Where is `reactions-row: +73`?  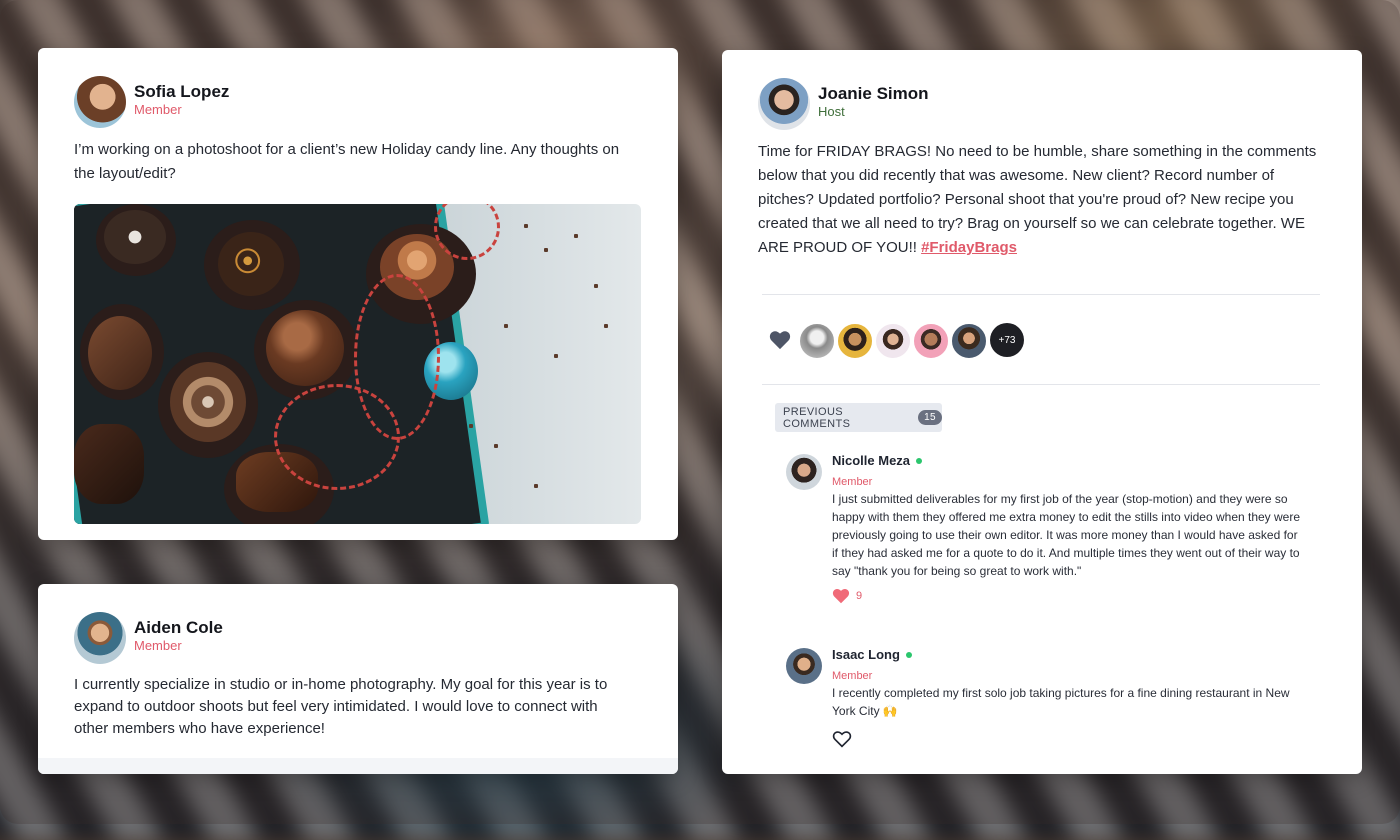
reactions-row: +73 is located at coordinates (912, 340).